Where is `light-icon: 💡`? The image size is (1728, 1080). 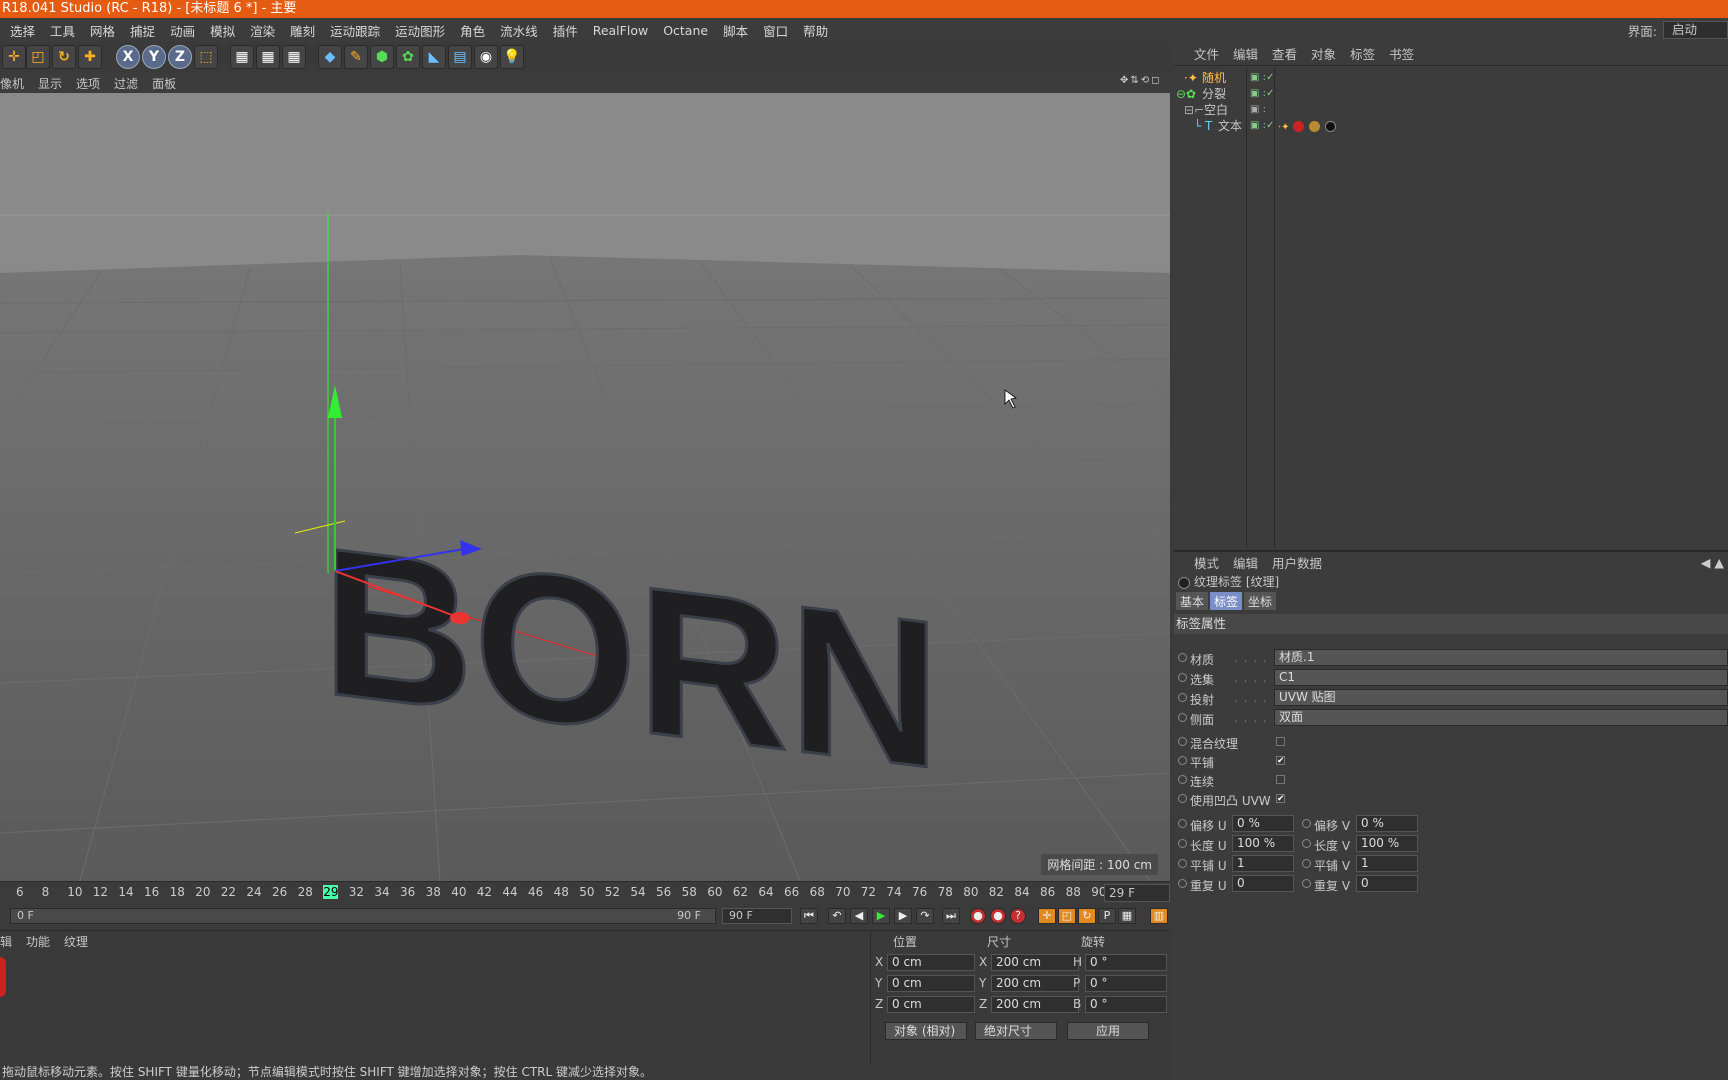
light-icon: 💡 is located at coordinates (512, 57).